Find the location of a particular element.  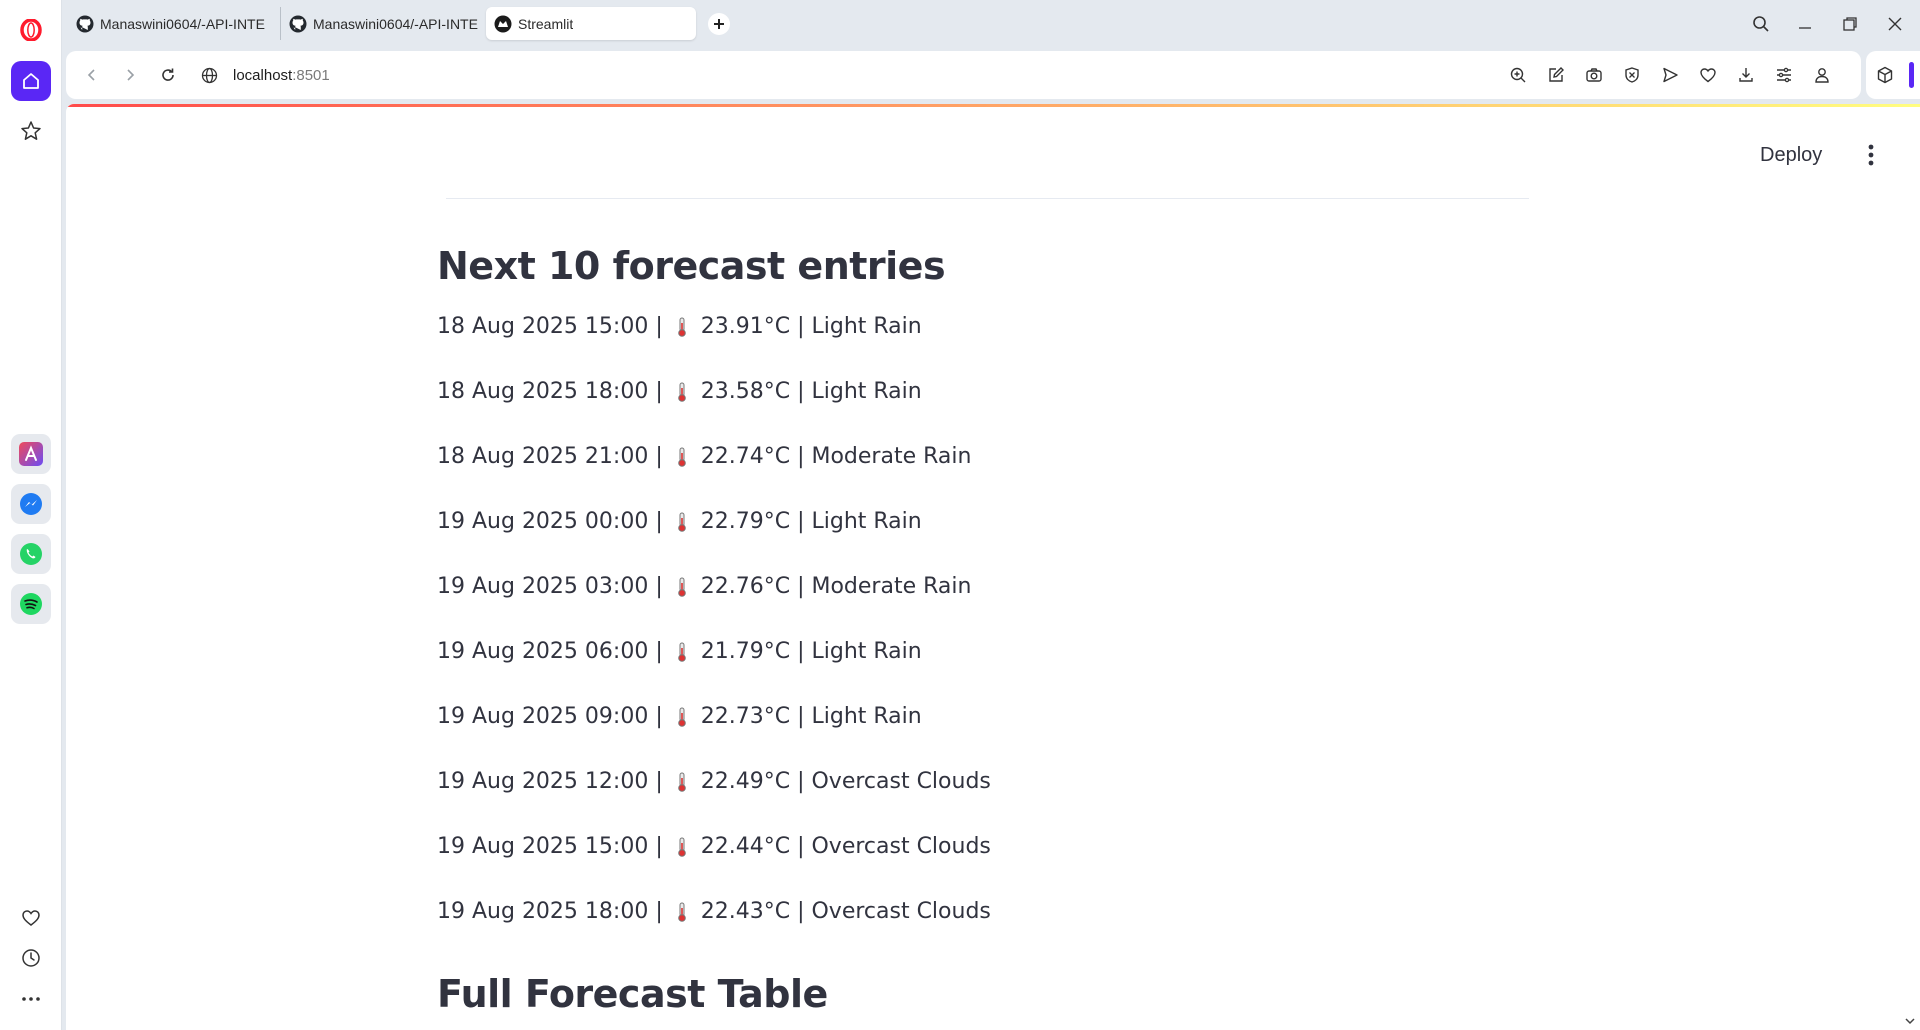

edit-icon is located at coordinates (1556, 75).